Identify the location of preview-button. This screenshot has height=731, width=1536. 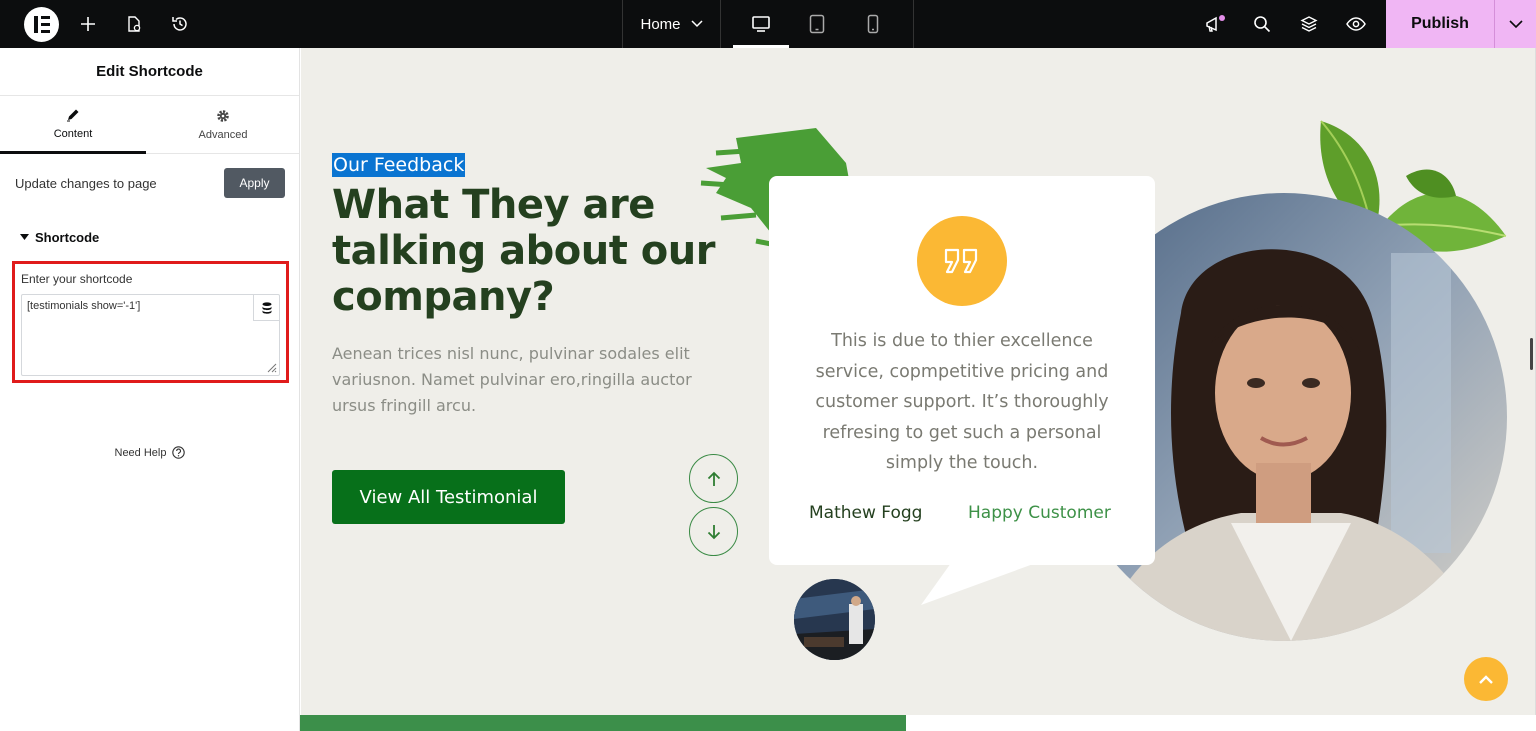
(1356, 24).